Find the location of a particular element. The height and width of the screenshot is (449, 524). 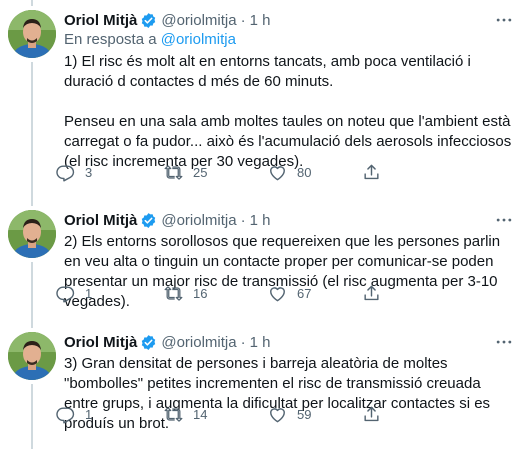

like-button: 80 is located at coordinates (289, 172).